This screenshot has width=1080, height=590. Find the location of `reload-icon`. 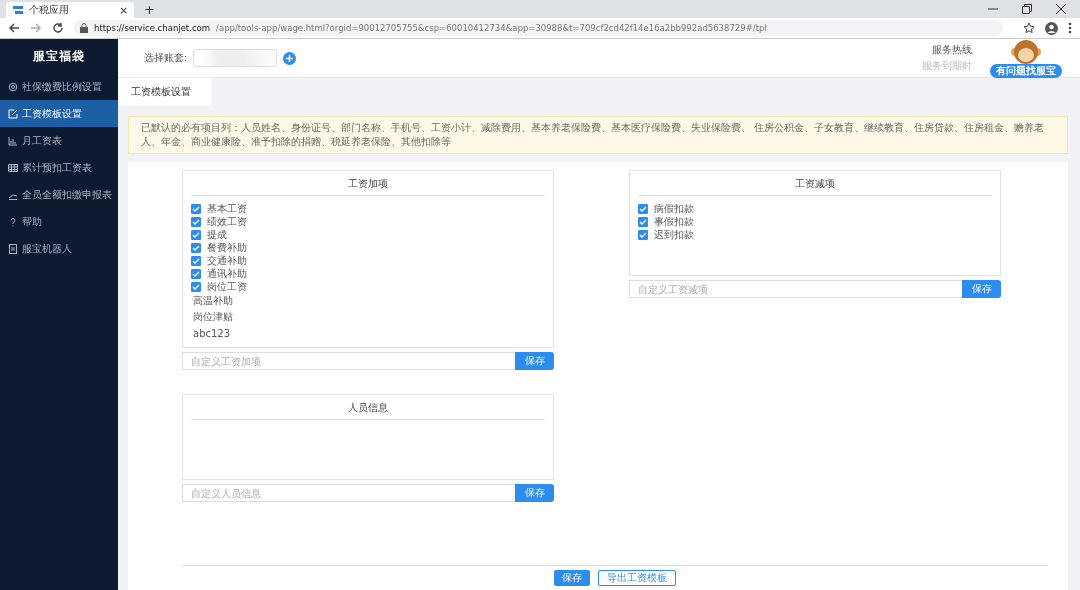

reload-icon is located at coordinates (58, 28).